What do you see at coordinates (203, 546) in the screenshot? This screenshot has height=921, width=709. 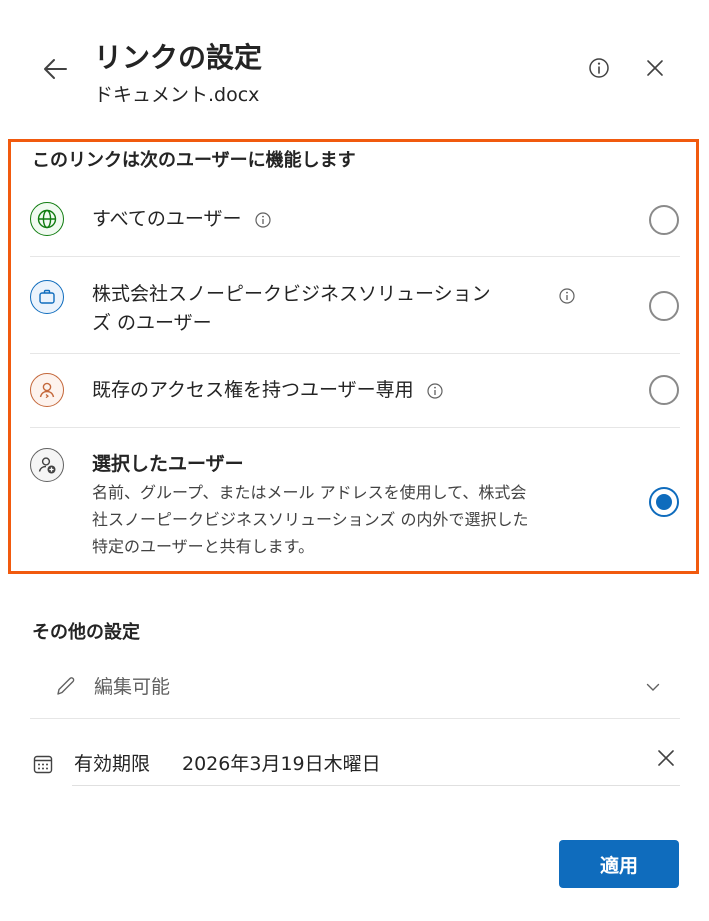 I see `option-specific-people-description: 特定のユーザーと共有します。` at bounding box center [203, 546].